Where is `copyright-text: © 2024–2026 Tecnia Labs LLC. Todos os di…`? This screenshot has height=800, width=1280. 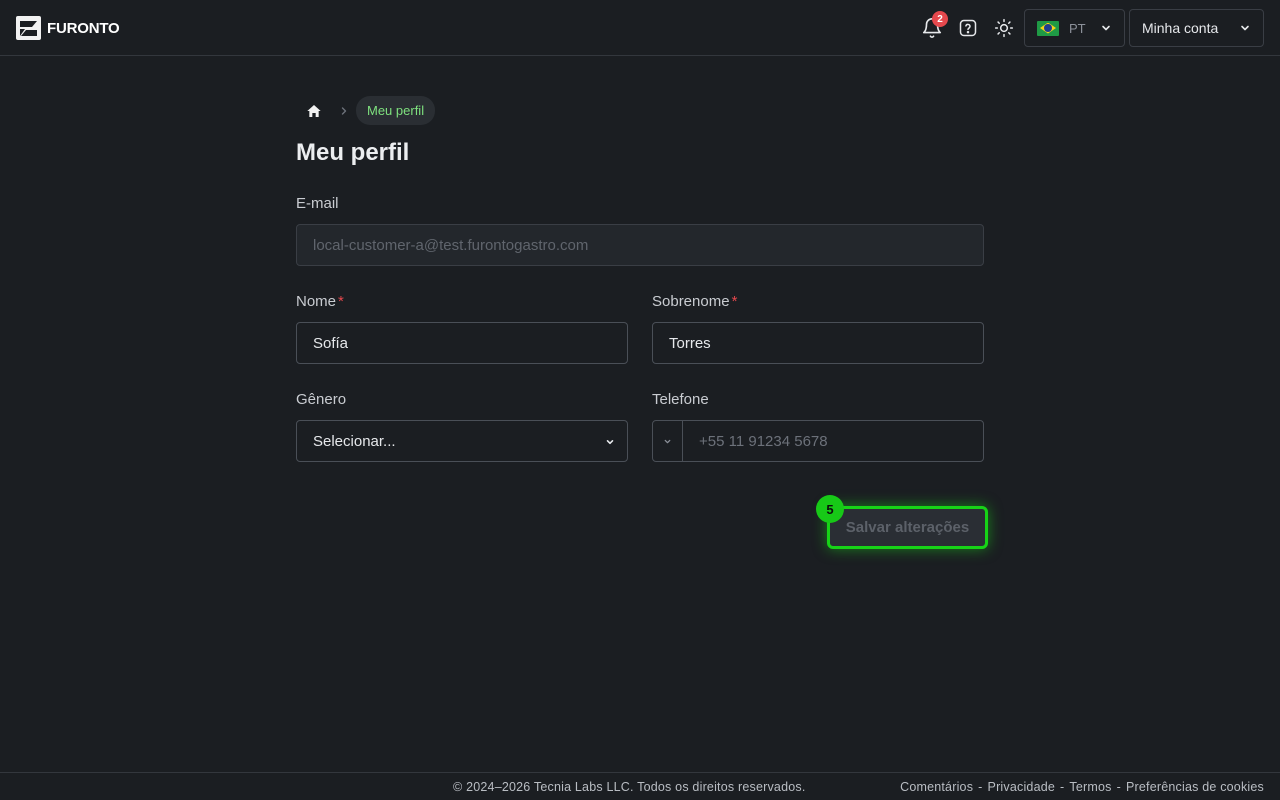 copyright-text: © 2024–2026 Tecnia Labs LLC. Todos os di… is located at coordinates (629, 787).